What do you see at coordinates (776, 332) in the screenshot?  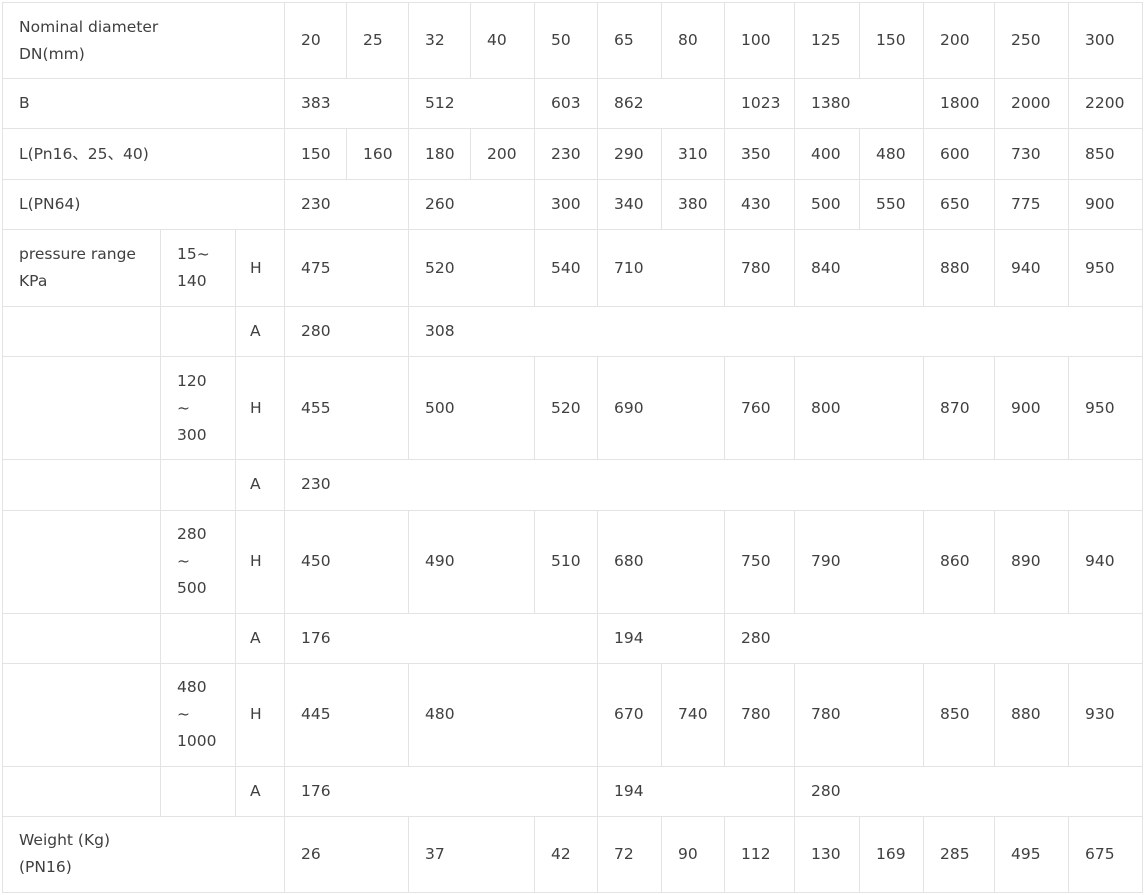 I see `a-cell: 308` at bounding box center [776, 332].